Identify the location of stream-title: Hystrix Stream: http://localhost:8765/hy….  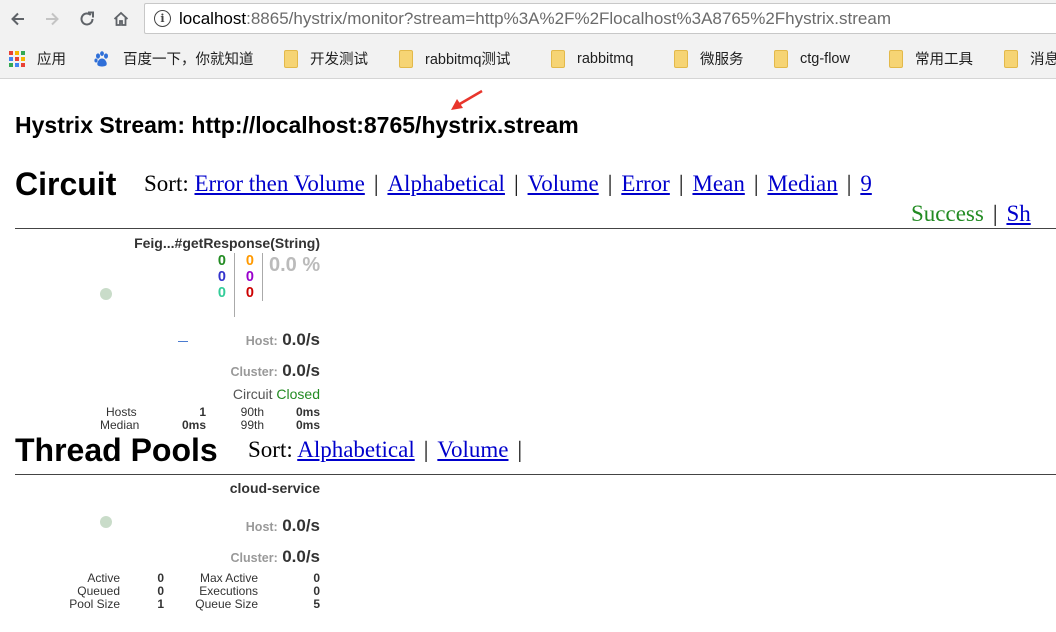
(297, 125).